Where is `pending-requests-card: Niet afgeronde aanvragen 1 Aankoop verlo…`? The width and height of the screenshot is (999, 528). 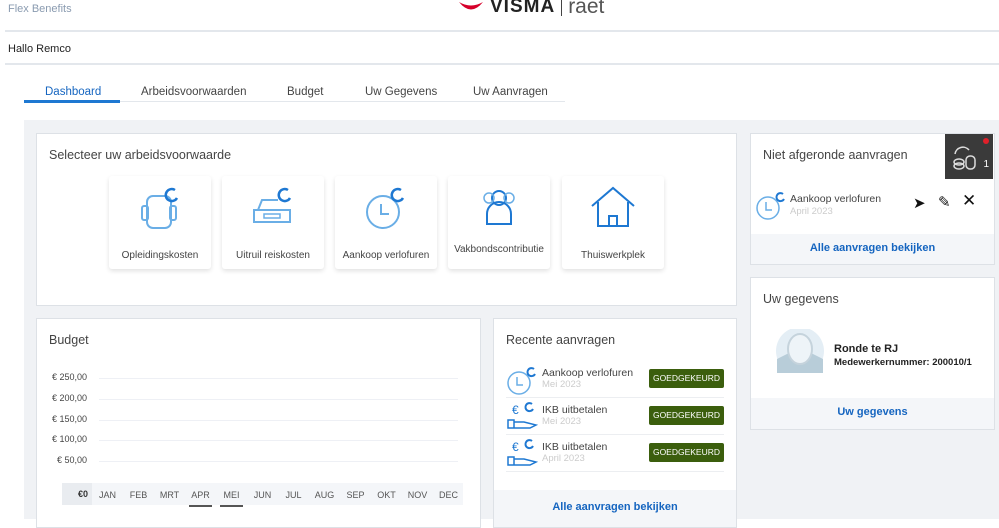
pending-requests-card: Niet afgeronde aanvragen 1 Aankoop verlo… is located at coordinates (872, 199).